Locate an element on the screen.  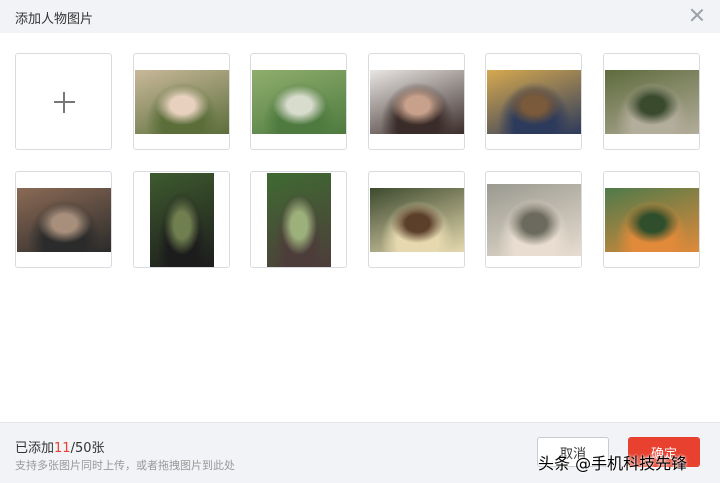
photo-7-image is located at coordinates (182, 220).